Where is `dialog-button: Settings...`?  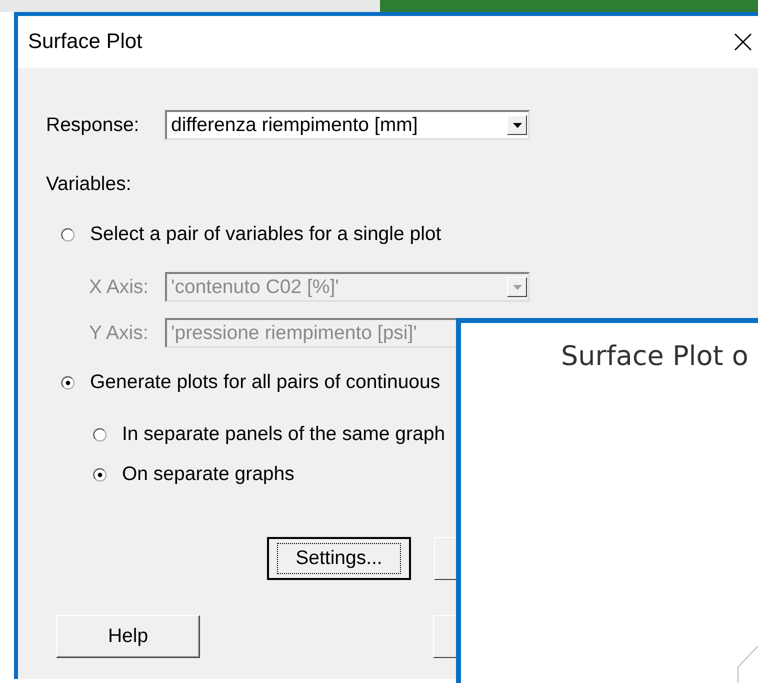 dialog-button: Settings... is located at coordinates (339, 558).